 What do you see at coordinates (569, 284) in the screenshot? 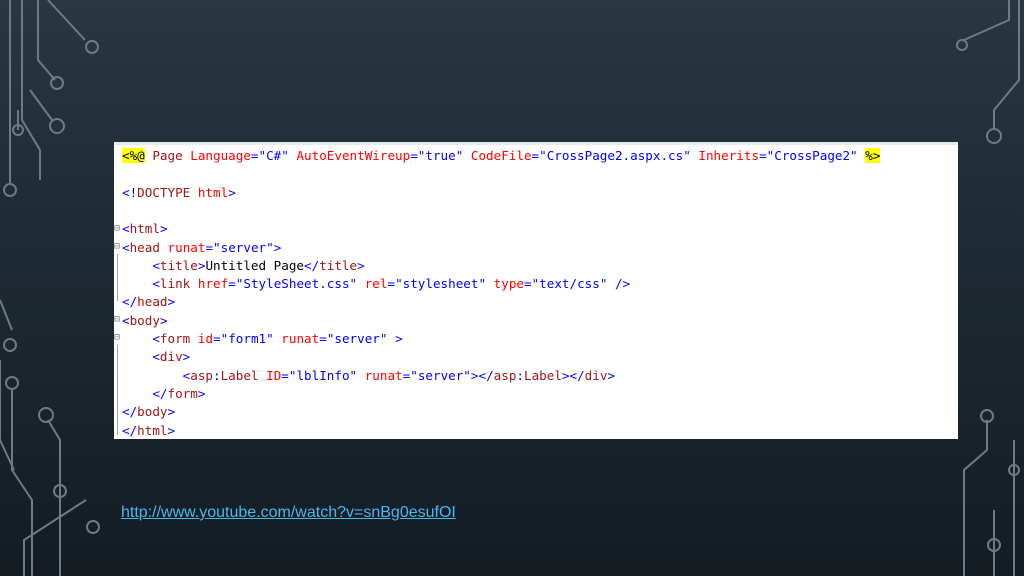
I see `code-token: "text/css"` at bounding box center [569, 284].